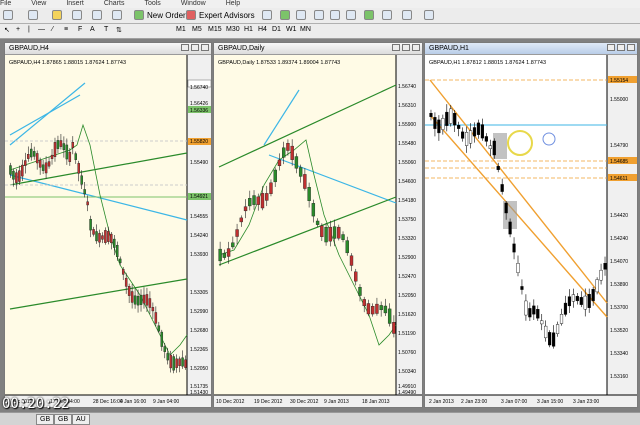  What do you see at coordinates (8, 15) in the screenshot?
I see `new-chart-button` at bounding box center [8, 15].